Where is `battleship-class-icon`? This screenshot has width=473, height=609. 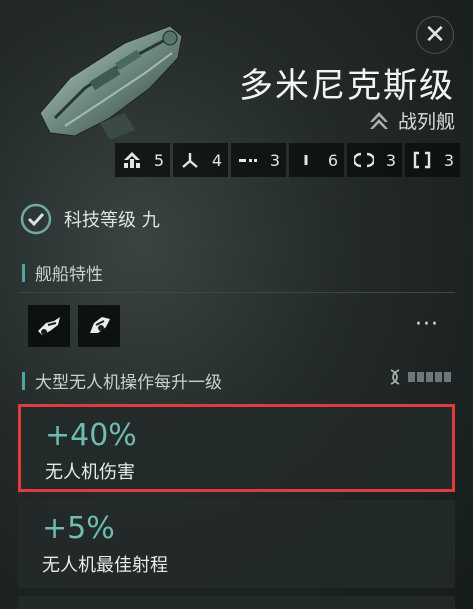 battleship-class-icon is located at coordinates (378, 120).